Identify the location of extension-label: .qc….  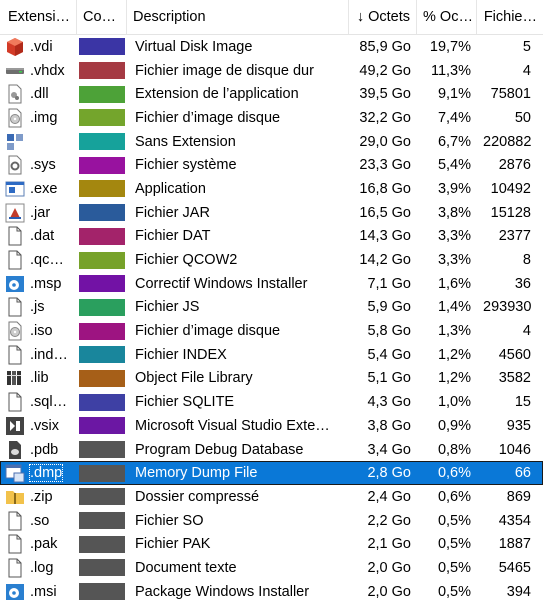
(47, 260).